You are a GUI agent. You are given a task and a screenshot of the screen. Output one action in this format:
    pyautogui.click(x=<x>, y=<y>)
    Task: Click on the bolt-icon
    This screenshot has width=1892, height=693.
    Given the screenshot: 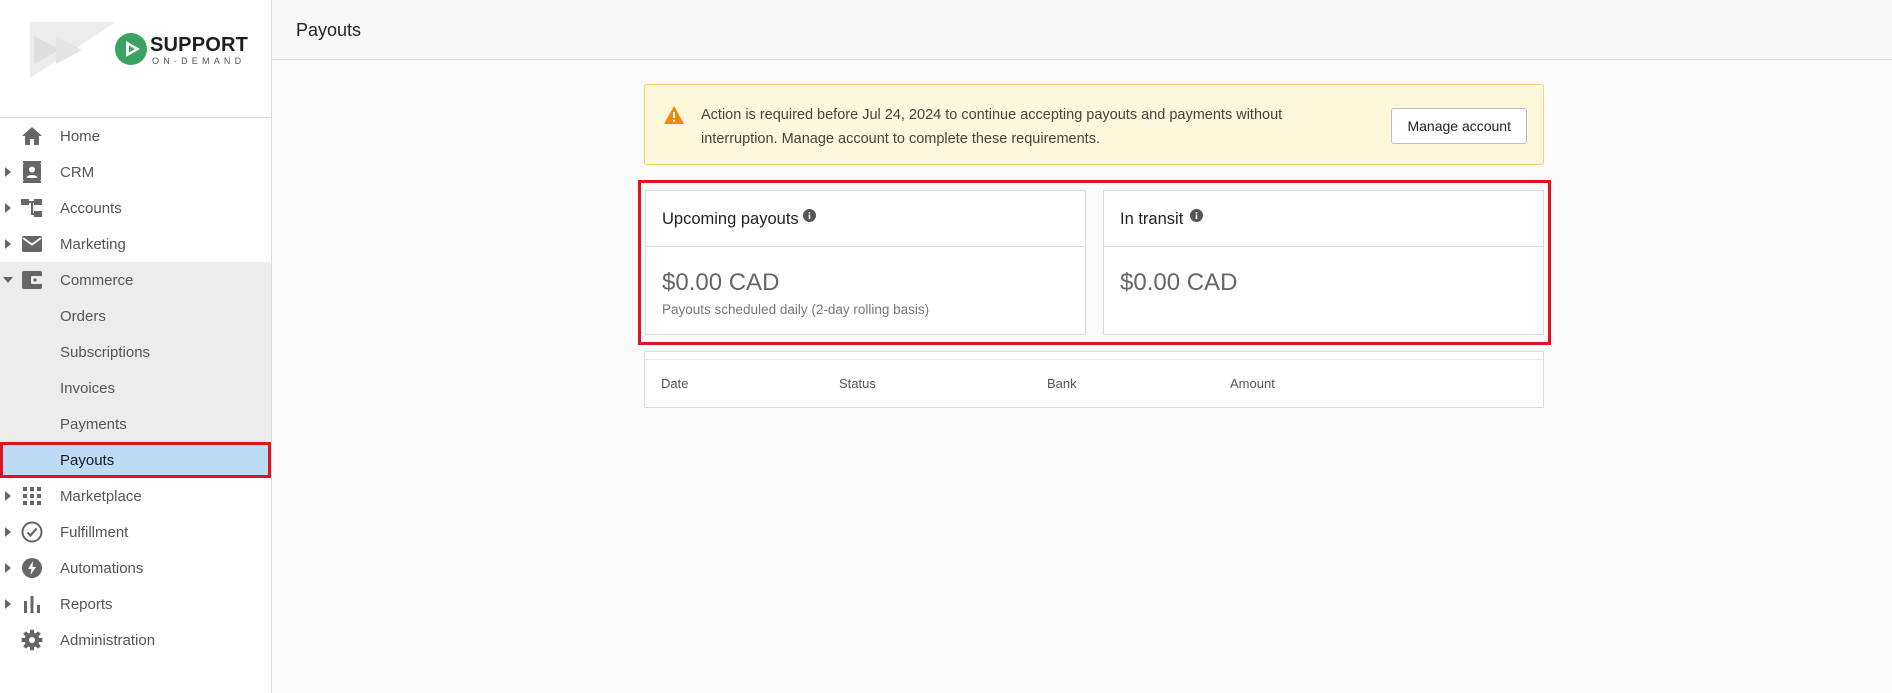 What is the action you would take?
    pyautogui.click(x=32, y=568)
    